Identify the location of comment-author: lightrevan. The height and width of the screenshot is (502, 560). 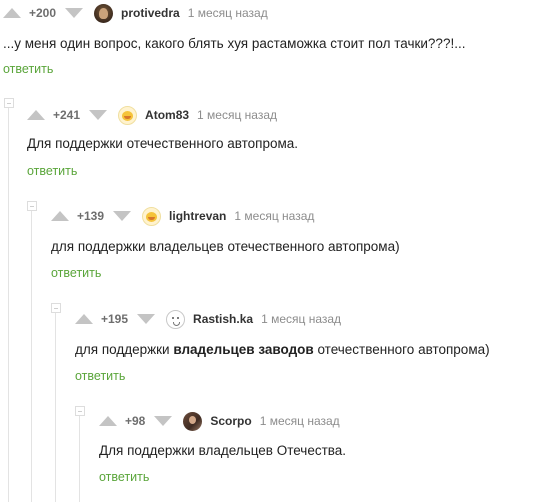
(197, 216).